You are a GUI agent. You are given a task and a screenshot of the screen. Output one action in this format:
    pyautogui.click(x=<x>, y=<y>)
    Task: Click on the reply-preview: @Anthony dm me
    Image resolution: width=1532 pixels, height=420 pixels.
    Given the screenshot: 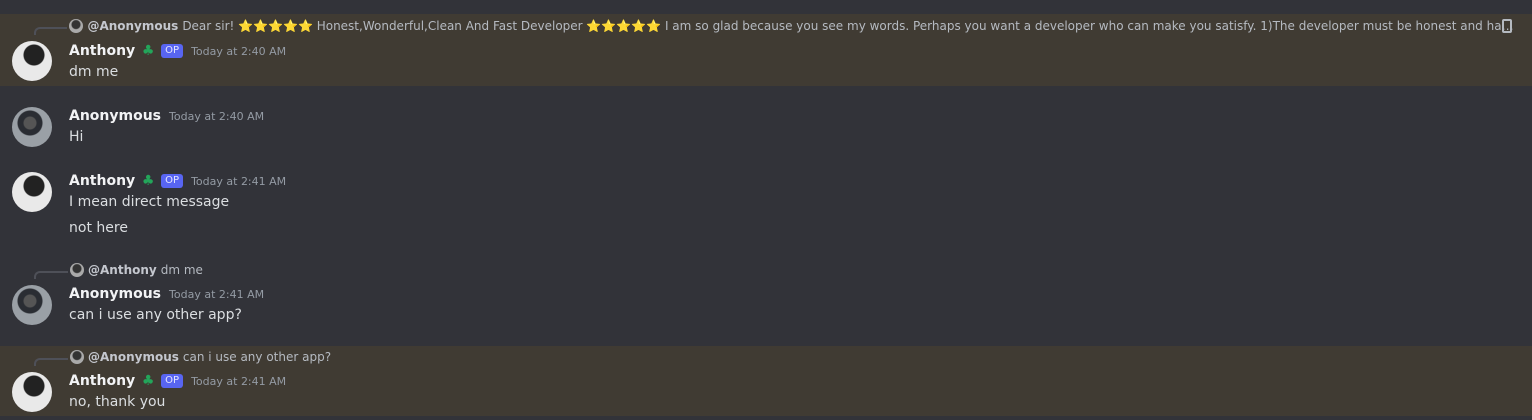 What is the action you would take?
    pyautogui.click(x=774, y=270)
    